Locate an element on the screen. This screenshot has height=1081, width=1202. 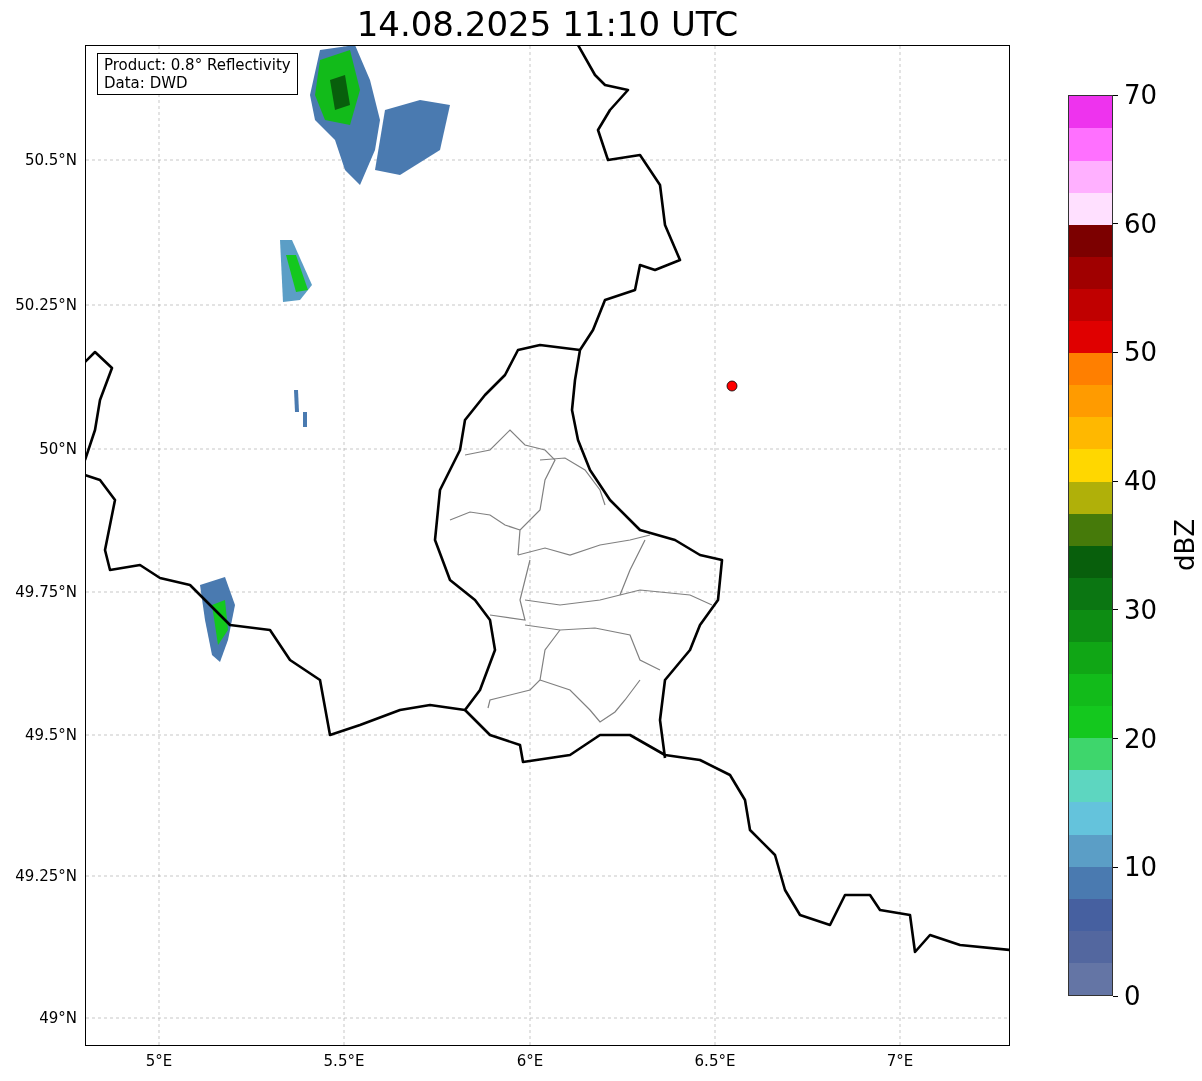
colorbar-tick-label: 50 is located at coordinates (1141, 352).